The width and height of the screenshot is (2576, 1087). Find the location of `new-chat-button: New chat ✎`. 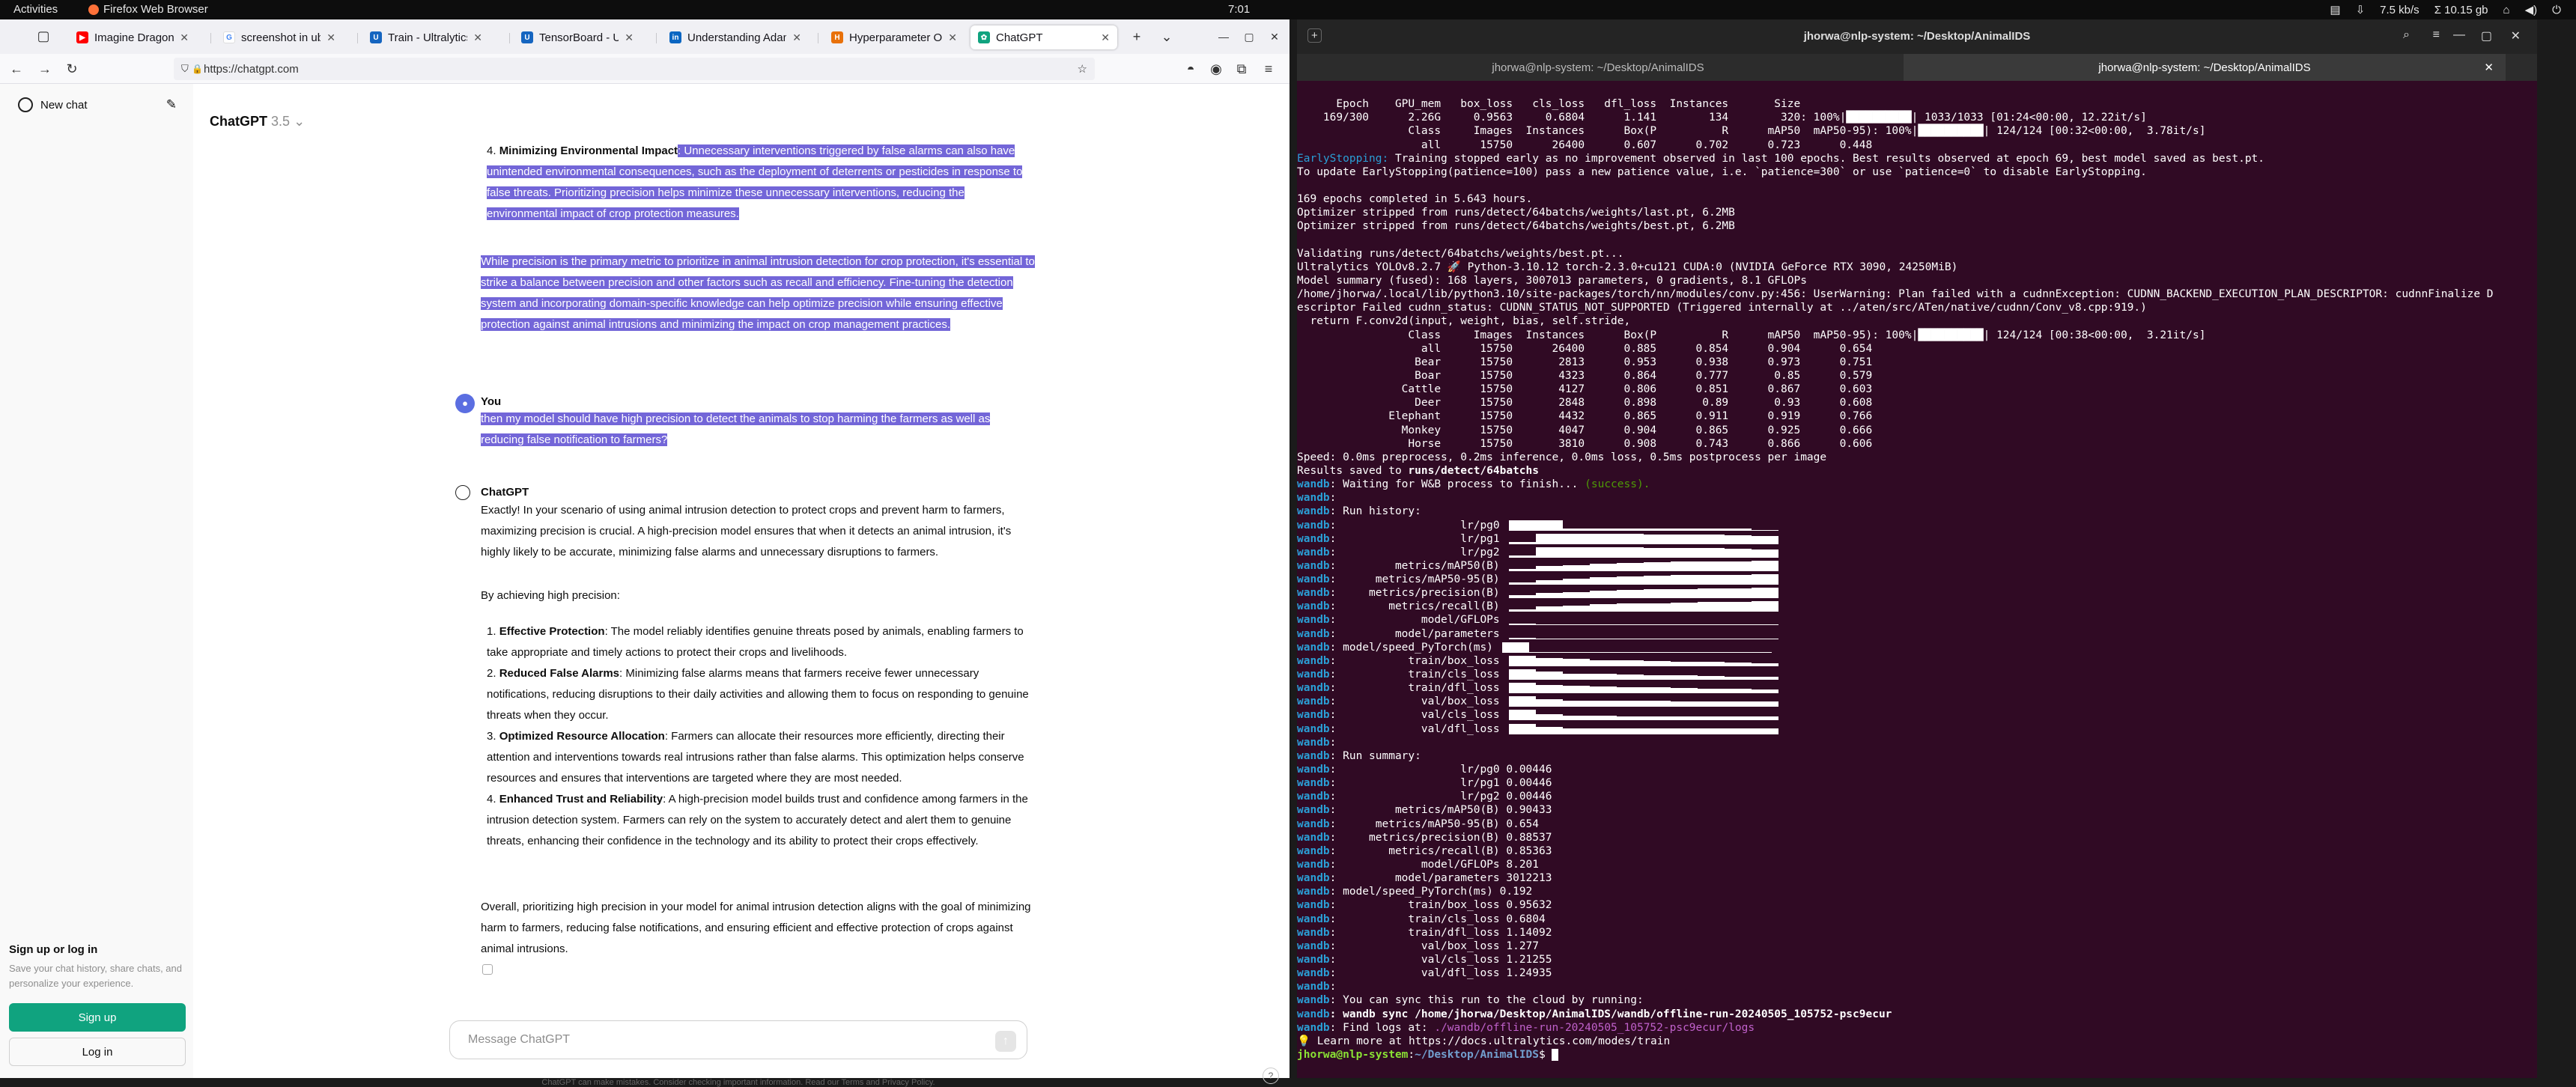

new-chat-button: New chat ✎ is located at coordinates (95, 105).